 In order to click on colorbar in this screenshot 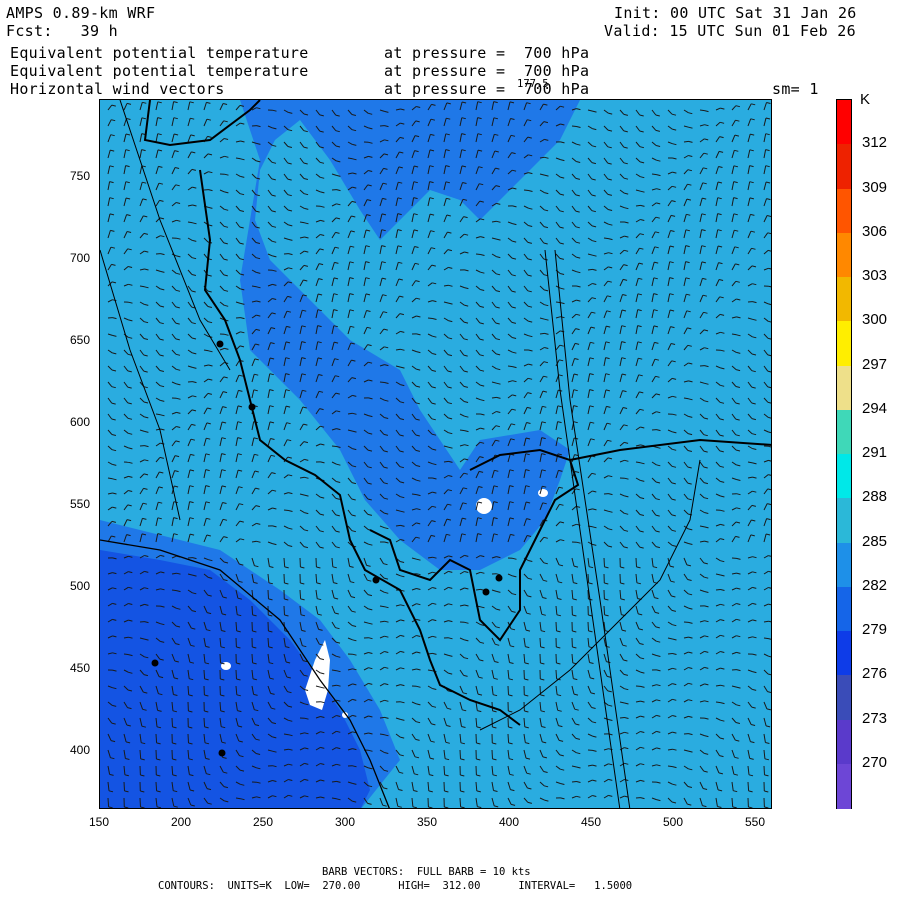, I will do `click(844, 454)`.